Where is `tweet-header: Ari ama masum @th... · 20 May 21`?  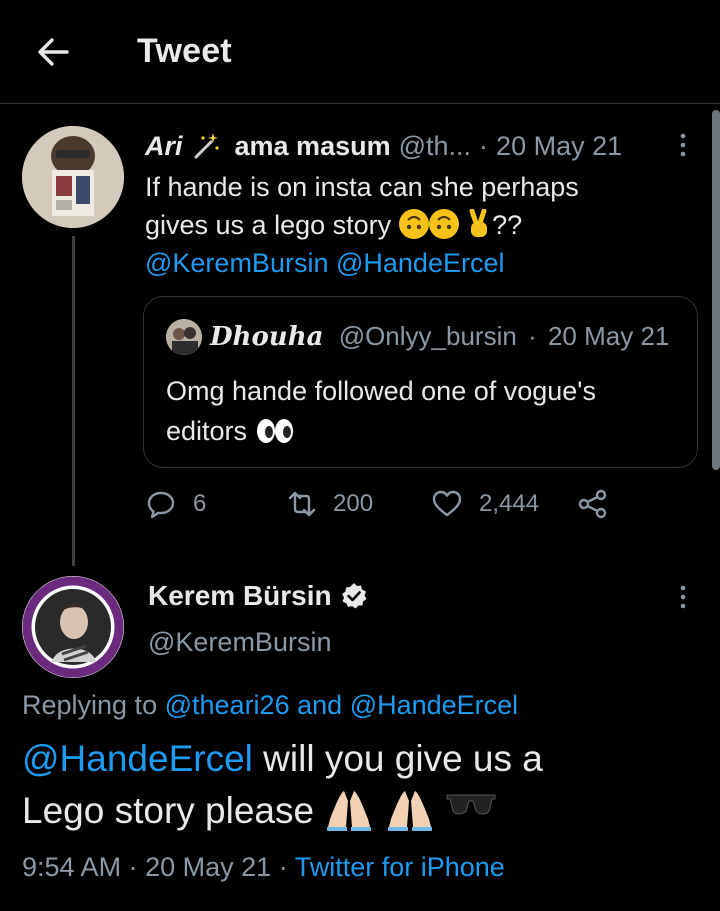
tweet-header: Ari ama masum @th... · 20 May 21 is located at coordinates (425, 146).